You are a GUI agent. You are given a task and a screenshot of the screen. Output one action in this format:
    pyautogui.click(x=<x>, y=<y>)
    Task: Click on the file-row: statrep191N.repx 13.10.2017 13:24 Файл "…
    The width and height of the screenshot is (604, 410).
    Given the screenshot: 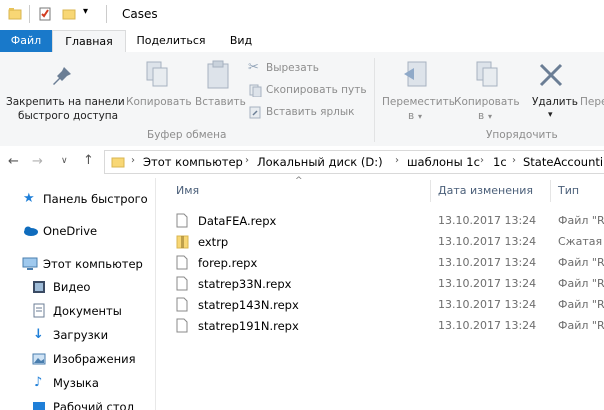 What is the action you would take?
    pyautogui.click(x=386, y=326)
    